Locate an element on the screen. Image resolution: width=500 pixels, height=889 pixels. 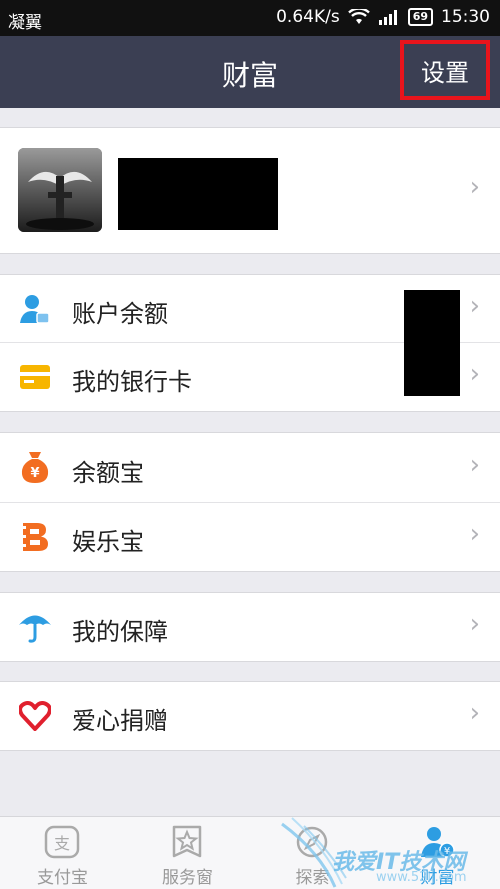
menu-item-insurance: 我的保障 › is located at coordinates (250, 627).